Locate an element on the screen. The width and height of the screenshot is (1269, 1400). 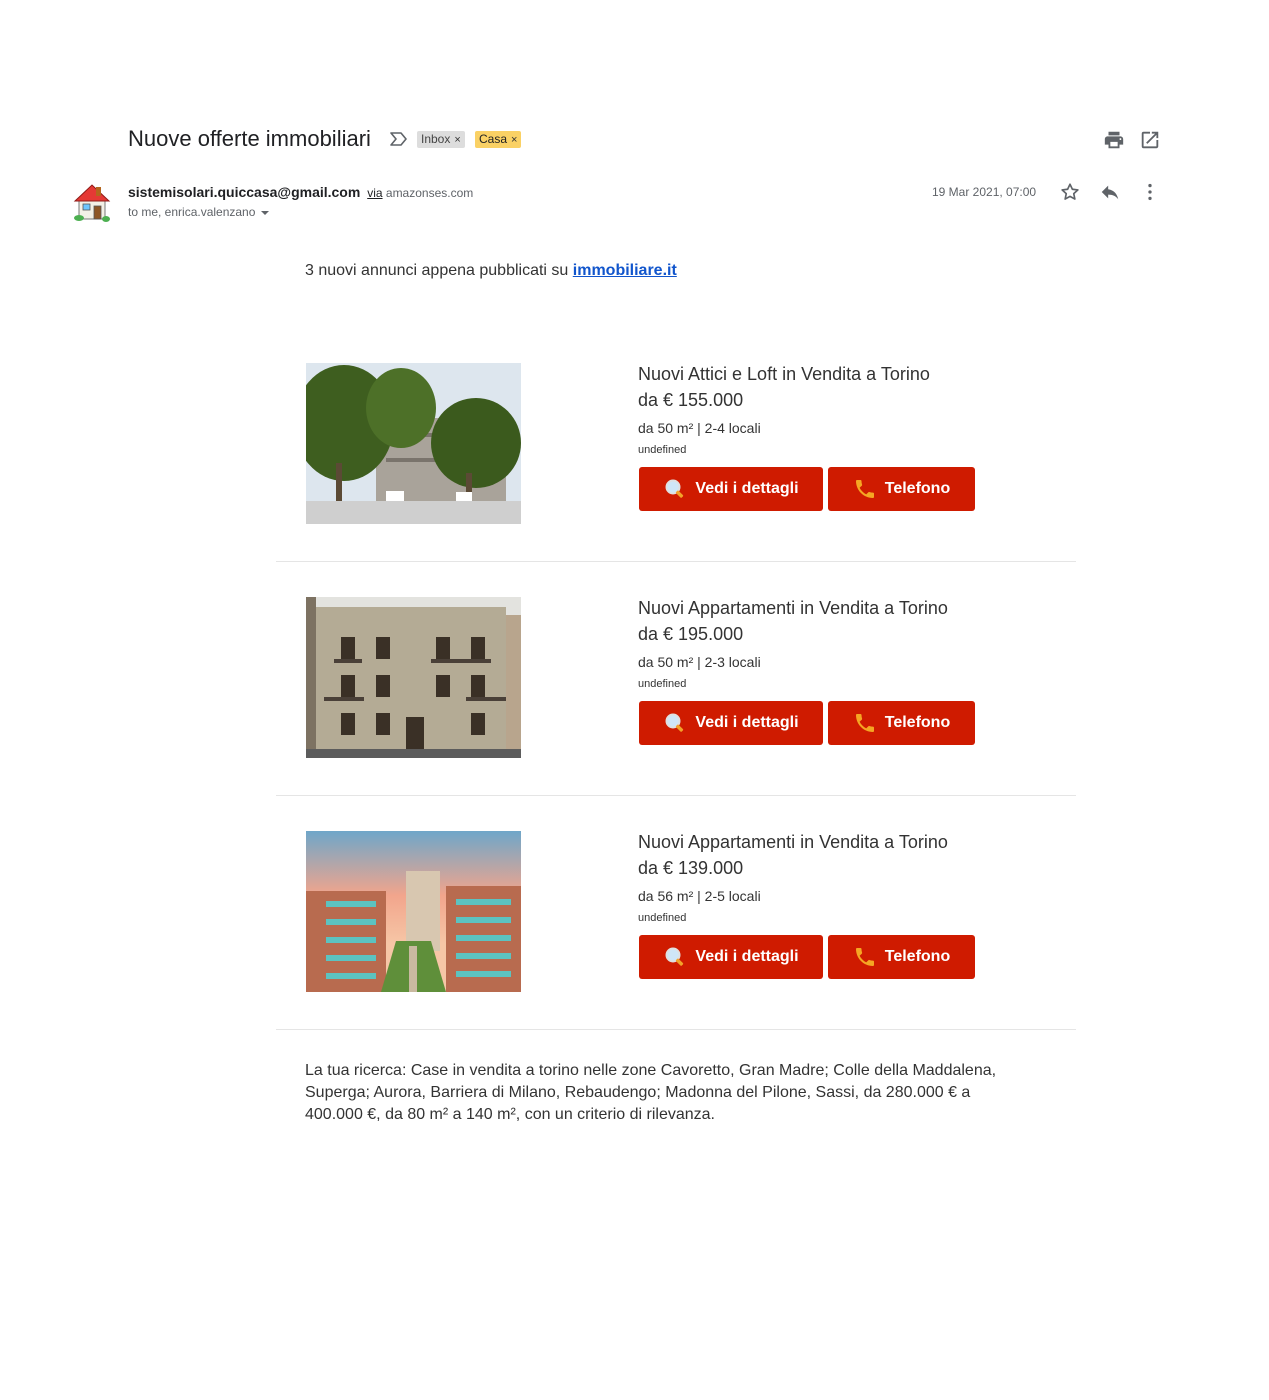
immobiliare-link: immobiliare.it is located at coordinates (625, 270).